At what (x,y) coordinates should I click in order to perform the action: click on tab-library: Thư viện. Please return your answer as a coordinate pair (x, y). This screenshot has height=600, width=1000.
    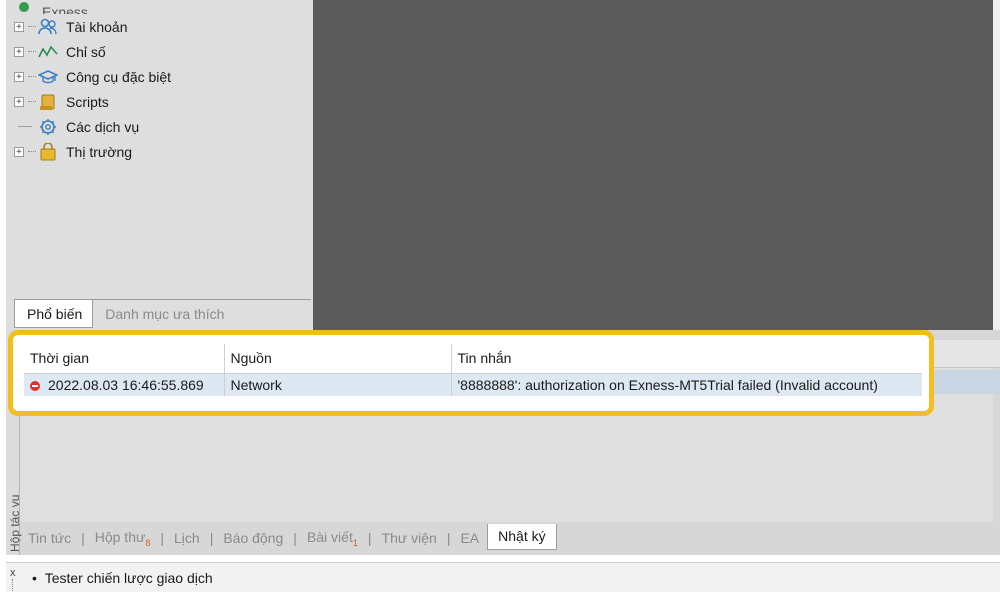
    Looking at the image, I should click on (409, 538).